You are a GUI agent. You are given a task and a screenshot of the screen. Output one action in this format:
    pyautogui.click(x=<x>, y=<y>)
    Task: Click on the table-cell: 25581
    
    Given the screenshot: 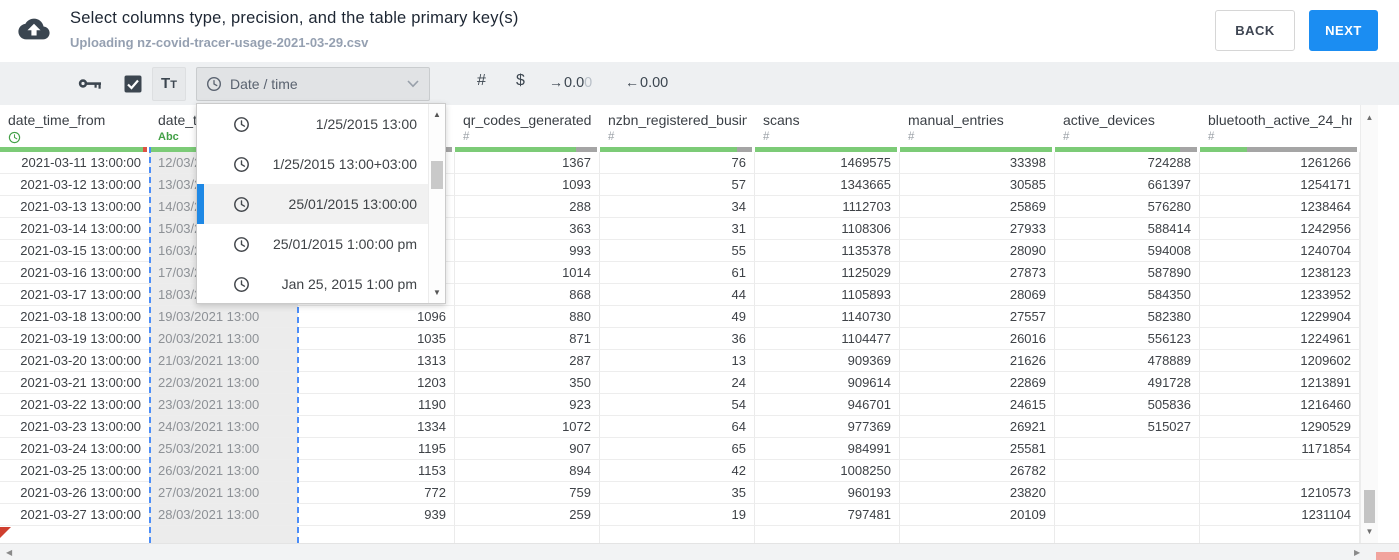 What is the action you would take?
    pyautogui.click(x=977, y=449)
    